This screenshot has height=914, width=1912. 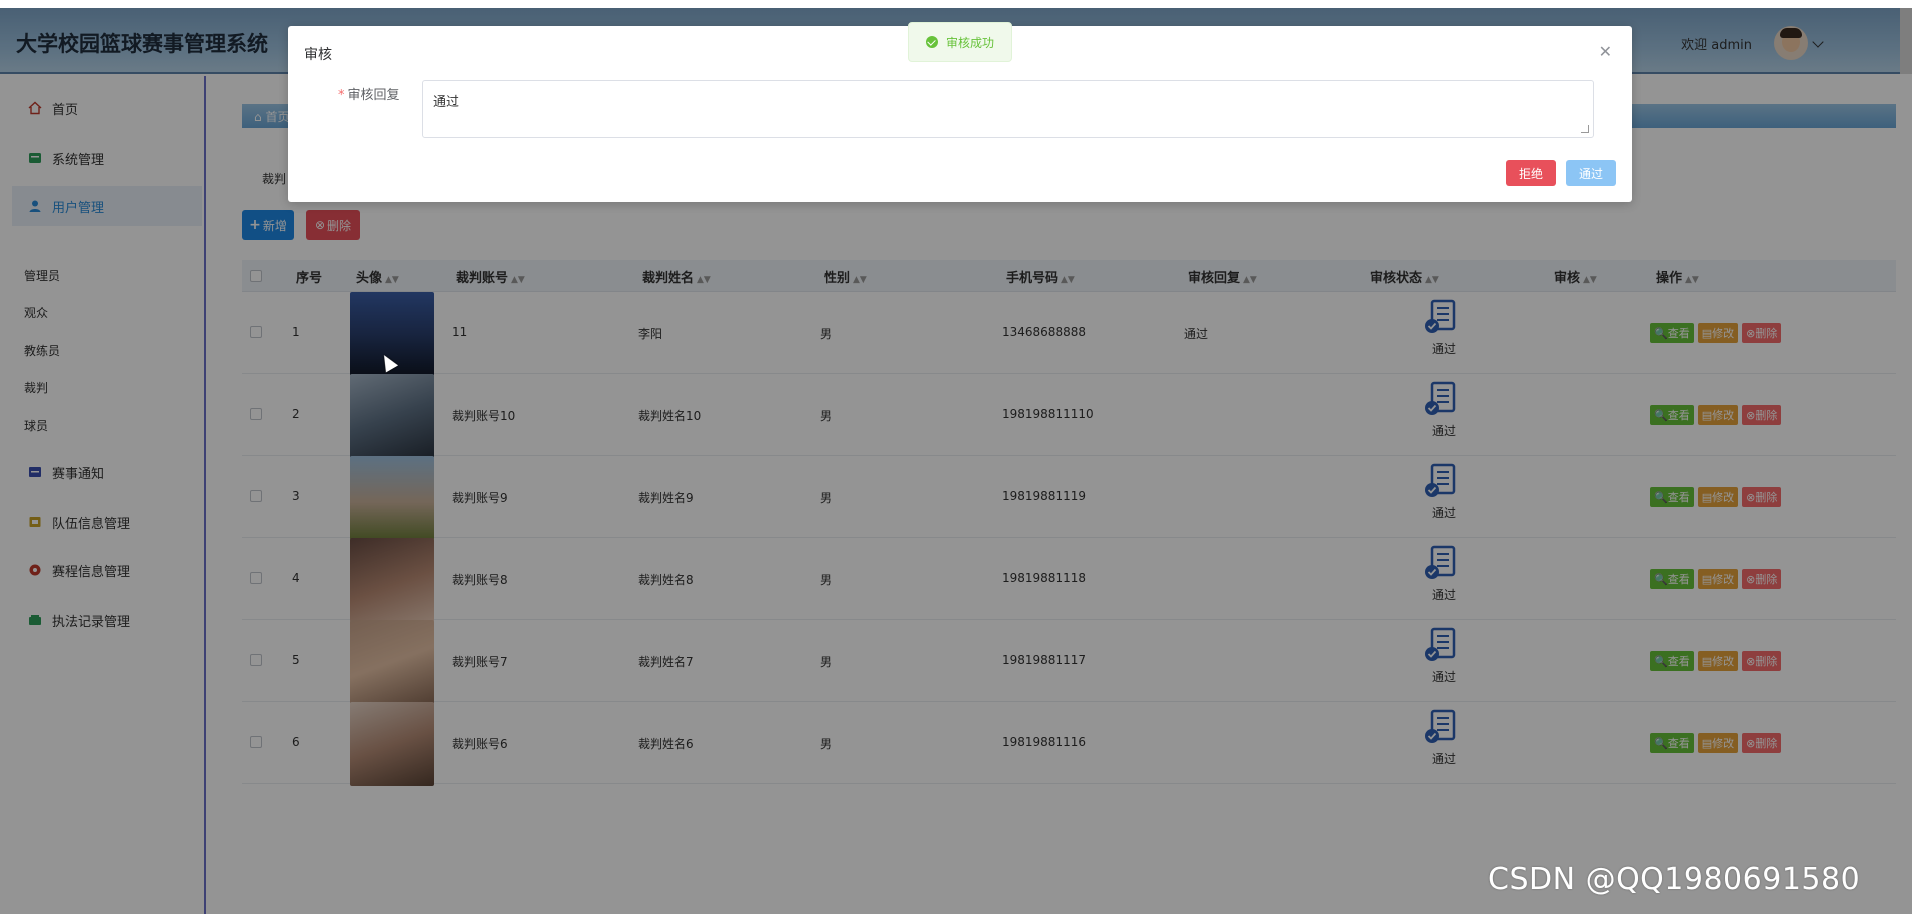 I want to click on watermark: CSDN @QQ1980691580, so click(x=1674, y=879).